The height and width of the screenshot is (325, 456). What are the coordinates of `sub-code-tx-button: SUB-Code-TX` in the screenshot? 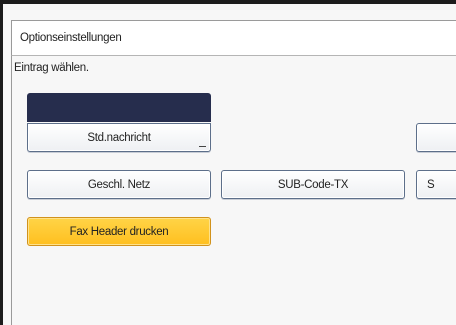 It's located at (313, 184).